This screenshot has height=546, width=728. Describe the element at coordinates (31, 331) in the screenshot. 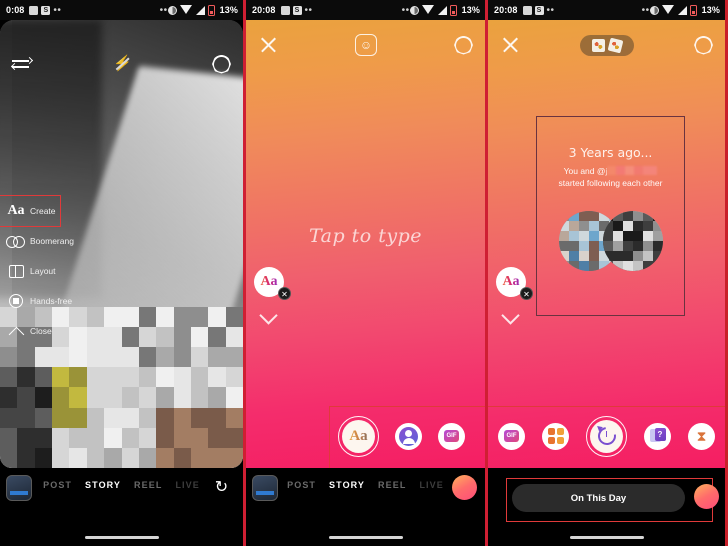

I see `menu-item-close: Close` at that location.